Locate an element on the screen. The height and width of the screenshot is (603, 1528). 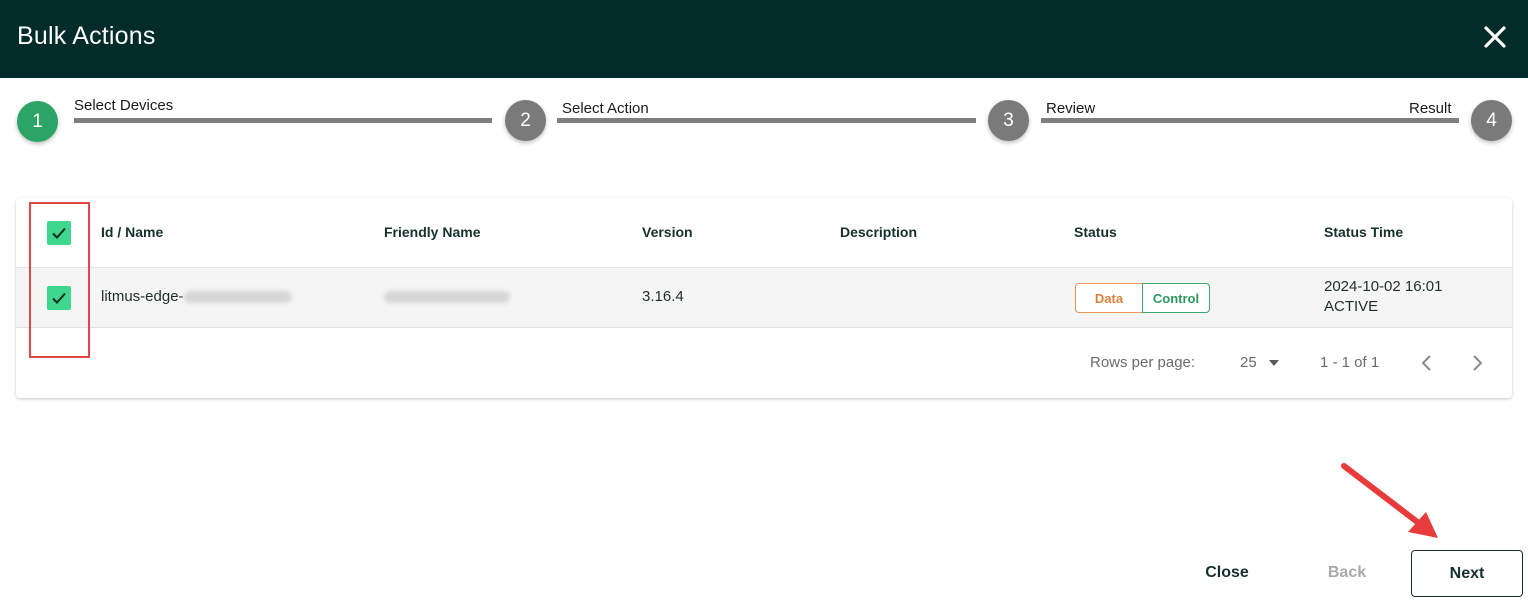
device-version: 3.16.4 is located at coordinates (663, 296).